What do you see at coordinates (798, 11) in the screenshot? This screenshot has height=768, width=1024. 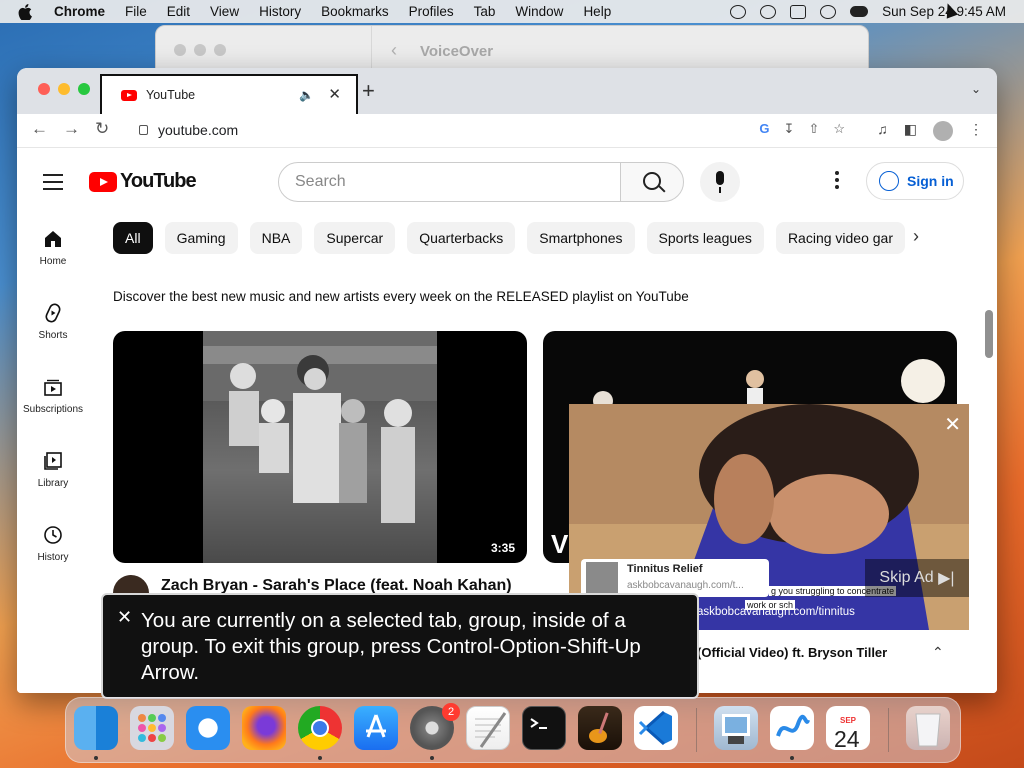 I see `screen-mirroring-icon` at bounding box center [798, 11].